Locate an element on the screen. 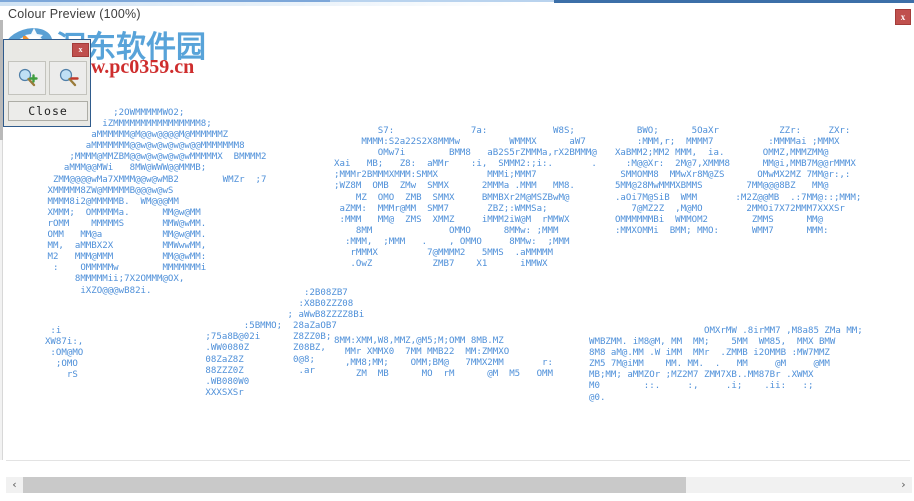  horizontal-scrollbar: ‹ › is located at coordinates (459, 485).